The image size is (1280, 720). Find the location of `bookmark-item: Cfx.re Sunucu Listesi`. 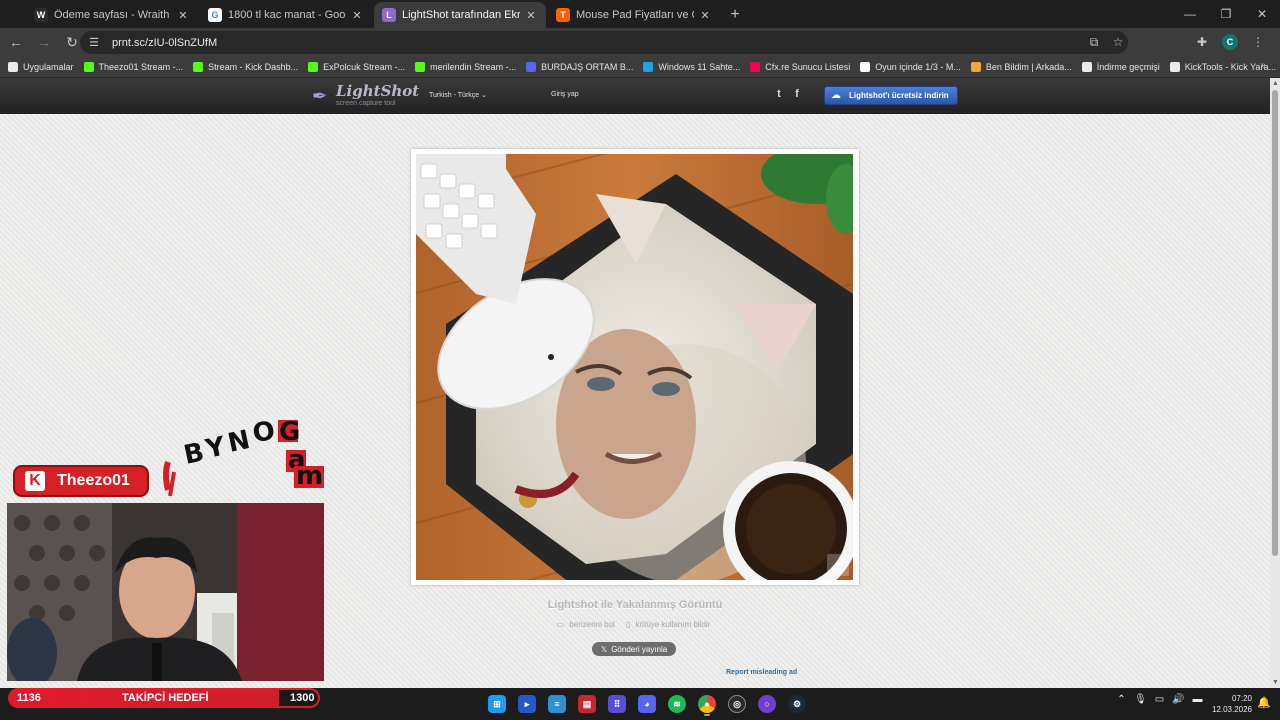

bookmark-item: Cfx.re Sunucu Listesi is located at coordinates (800, 66).